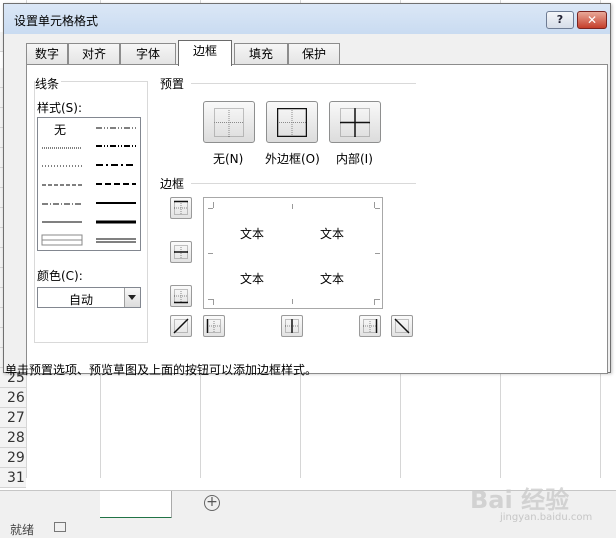 This screenshot has height=538, width=616. What do you see at coordinates (47, 54) in the screenshot?
I see `tab-number: 数字` at bounding box center [47, 54].